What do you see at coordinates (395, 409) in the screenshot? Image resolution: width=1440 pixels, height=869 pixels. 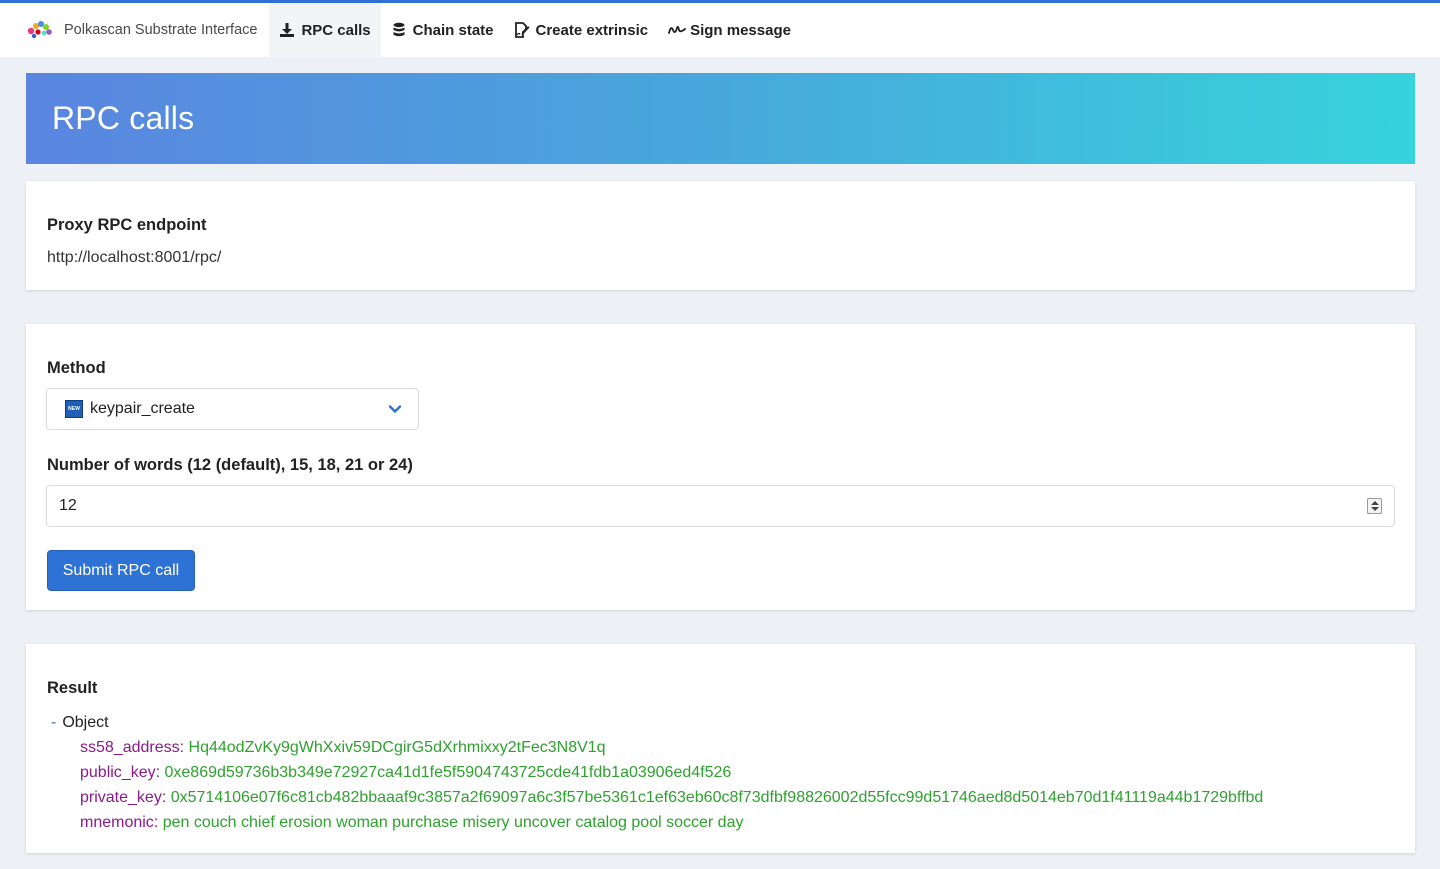 I see `chevron-down-icon` at bounding box center [395, 409].